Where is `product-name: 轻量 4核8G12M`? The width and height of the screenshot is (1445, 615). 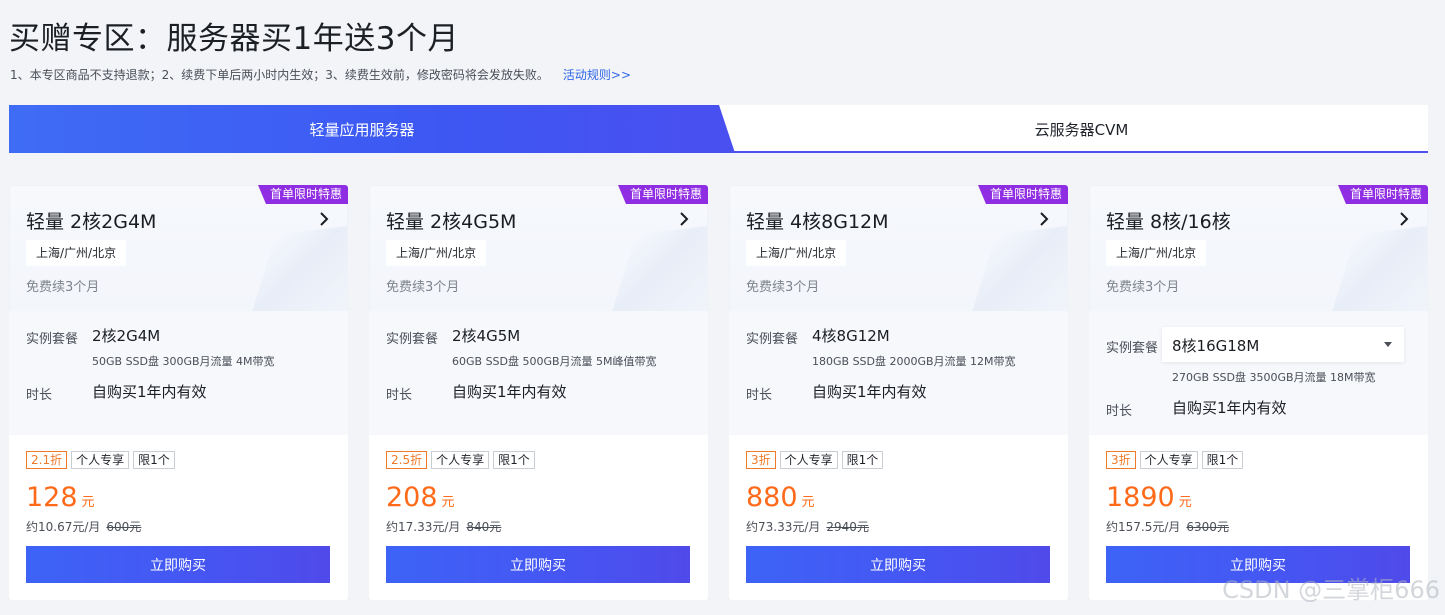 product-name: 轻量 4核8G12M is located at coordinates (817, 222).